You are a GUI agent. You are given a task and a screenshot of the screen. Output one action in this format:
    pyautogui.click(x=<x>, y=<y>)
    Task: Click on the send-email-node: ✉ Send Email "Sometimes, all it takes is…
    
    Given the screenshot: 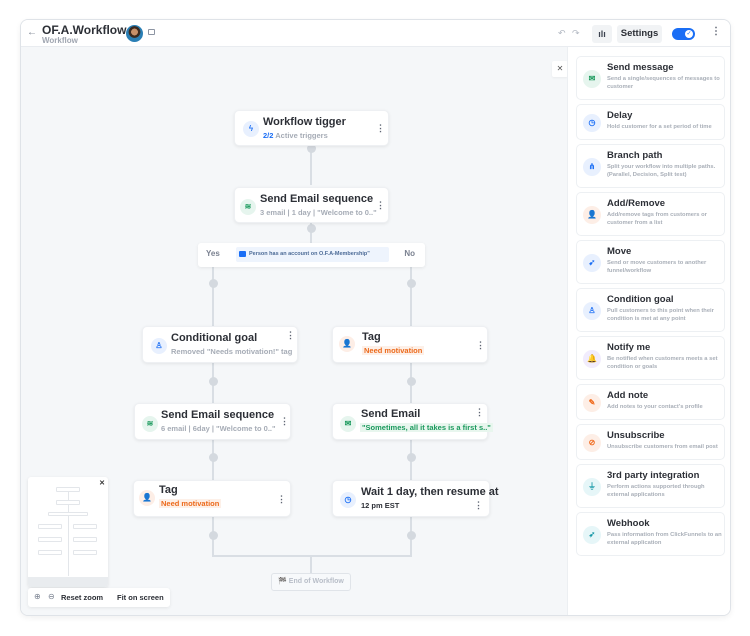 What is the action you would take?
    pyautogui.click(x=412, y=421)
    